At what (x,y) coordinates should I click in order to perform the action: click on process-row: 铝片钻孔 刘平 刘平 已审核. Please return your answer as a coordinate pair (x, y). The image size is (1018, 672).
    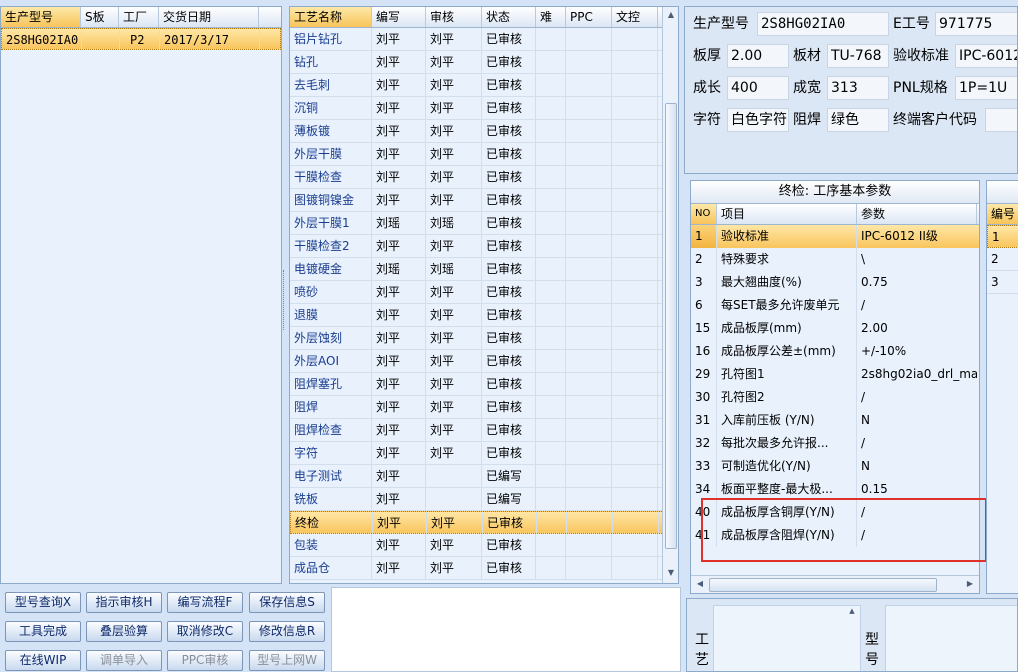
    Looking at the image, I should click on (484, 39).